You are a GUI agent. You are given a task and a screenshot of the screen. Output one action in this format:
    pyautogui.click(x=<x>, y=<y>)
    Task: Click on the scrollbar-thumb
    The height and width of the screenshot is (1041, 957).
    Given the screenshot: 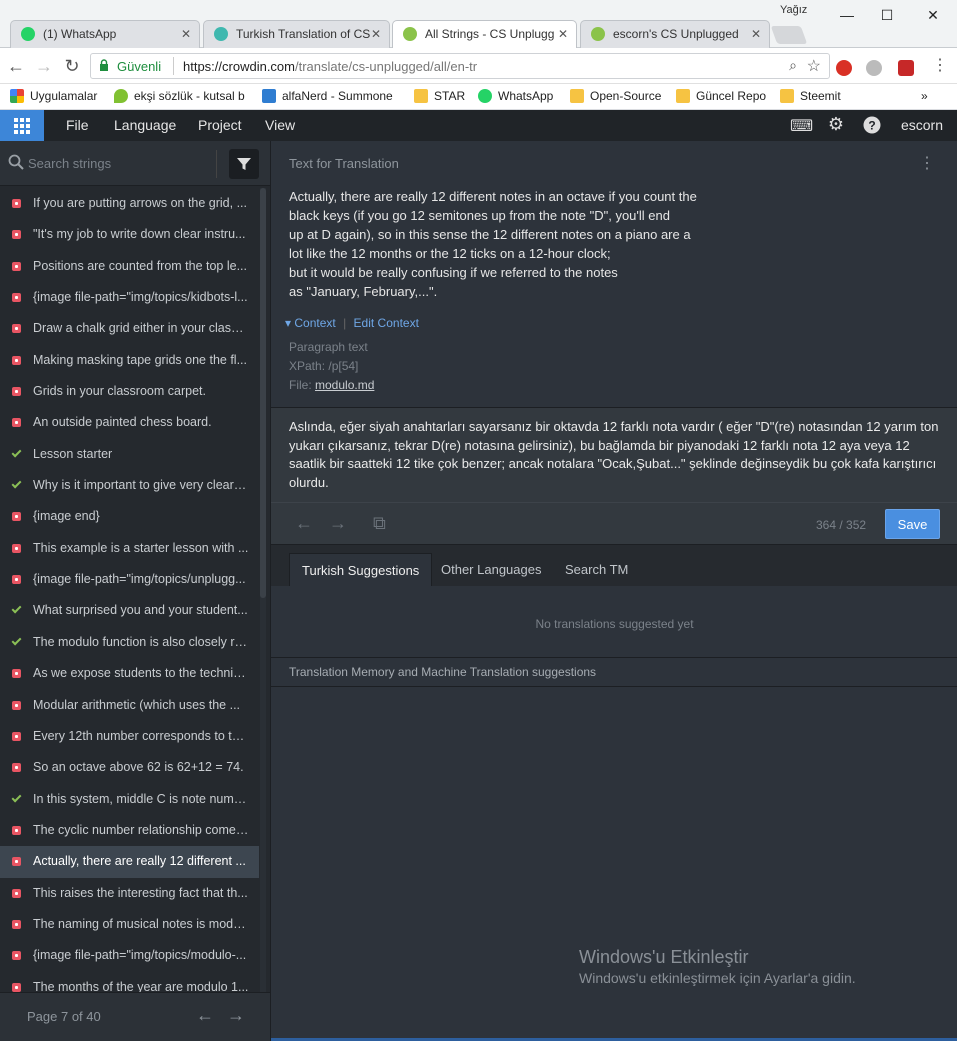 What is the action you would take?
    pyautogui.click(x=263, y=393)
    